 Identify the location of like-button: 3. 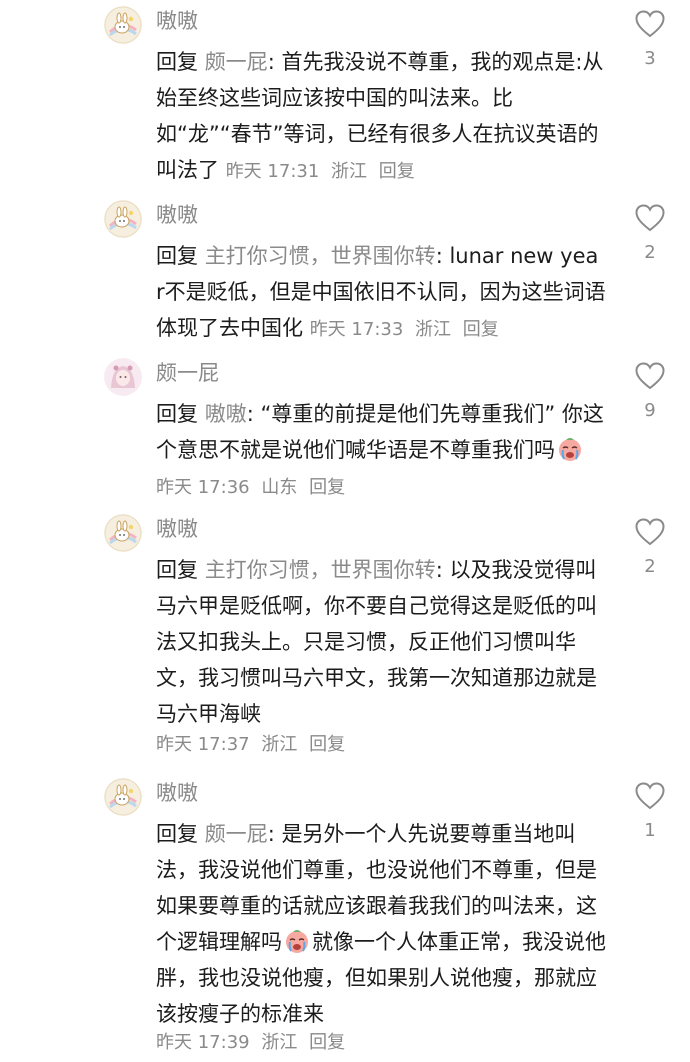
(650, 42).